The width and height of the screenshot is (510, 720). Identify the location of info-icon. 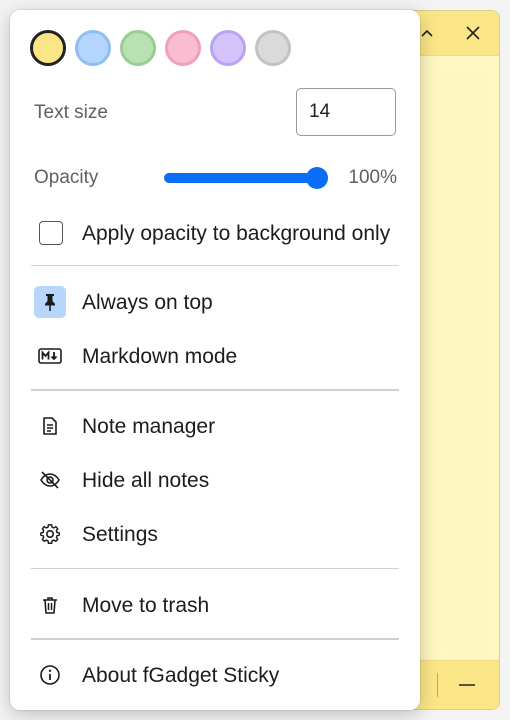
(50, 675).